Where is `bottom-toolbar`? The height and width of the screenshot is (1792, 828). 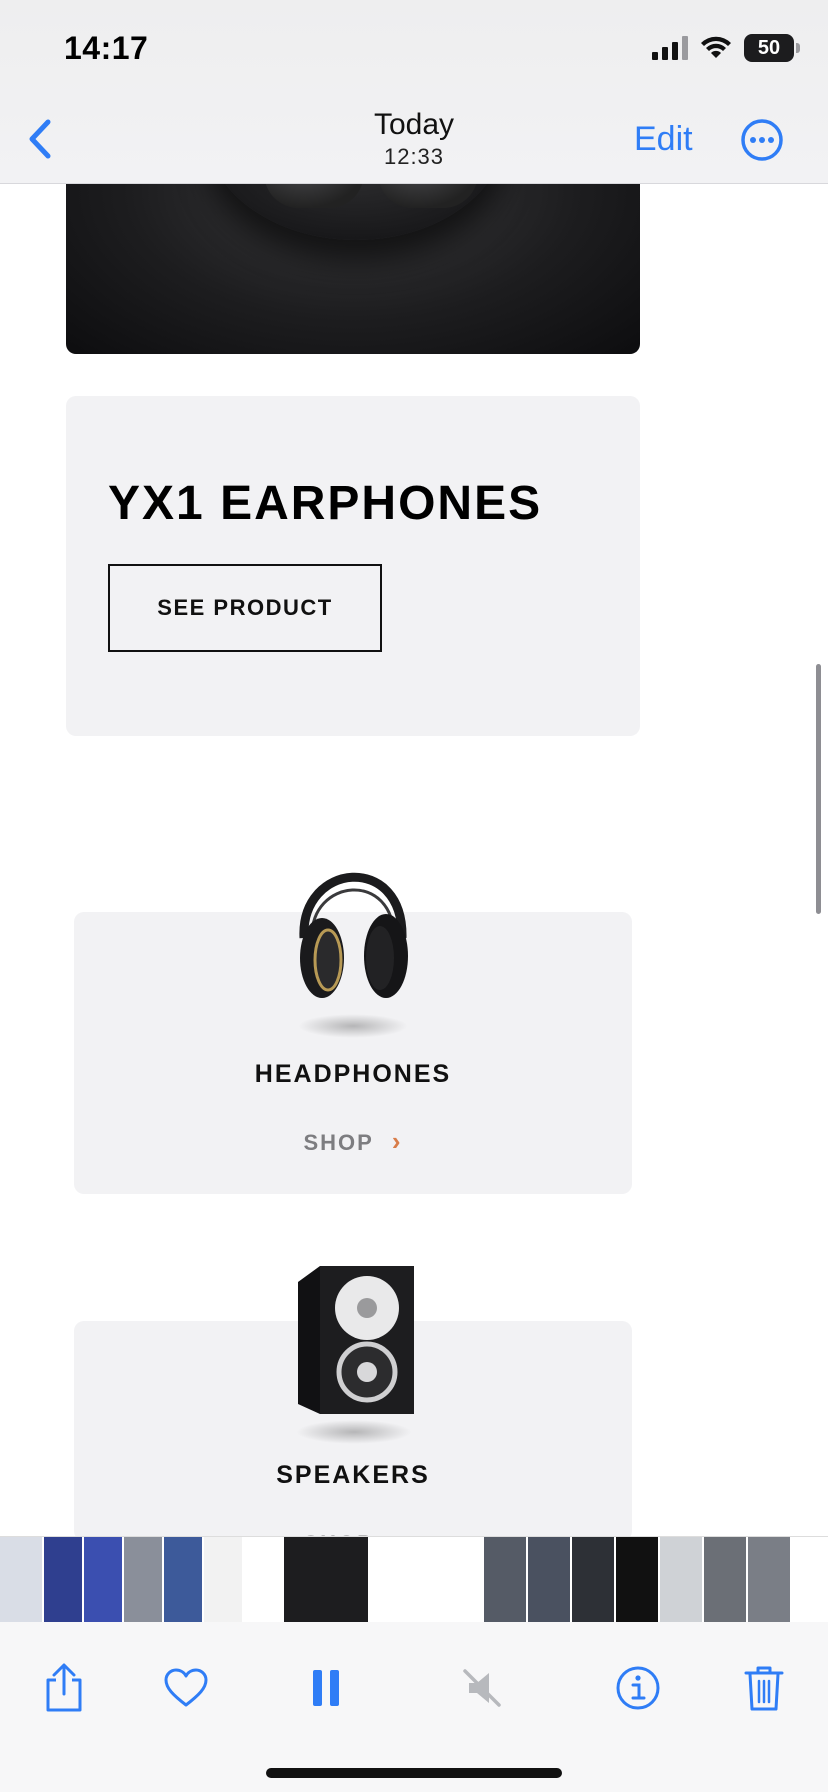 bottom-toolbar is located at coordinates (414, 1707).